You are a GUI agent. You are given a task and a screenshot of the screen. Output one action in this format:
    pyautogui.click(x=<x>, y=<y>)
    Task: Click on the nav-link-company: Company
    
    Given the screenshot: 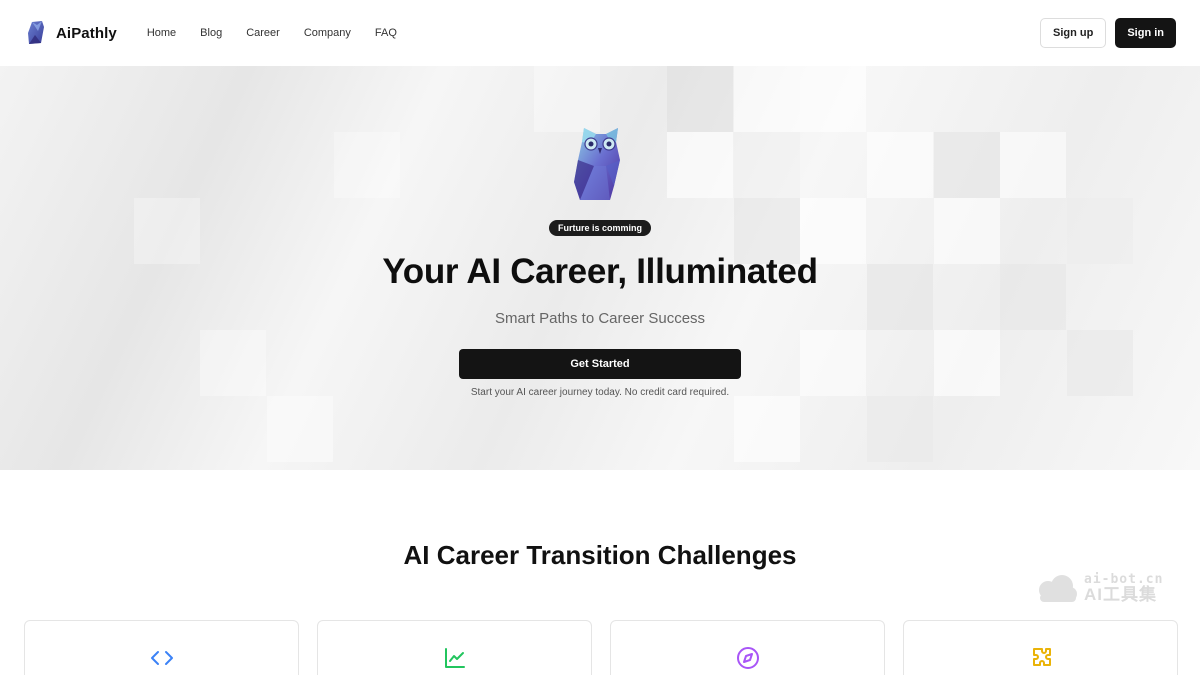 What is the action you would take?
    pyautogui.click(x=327, y=33)
    